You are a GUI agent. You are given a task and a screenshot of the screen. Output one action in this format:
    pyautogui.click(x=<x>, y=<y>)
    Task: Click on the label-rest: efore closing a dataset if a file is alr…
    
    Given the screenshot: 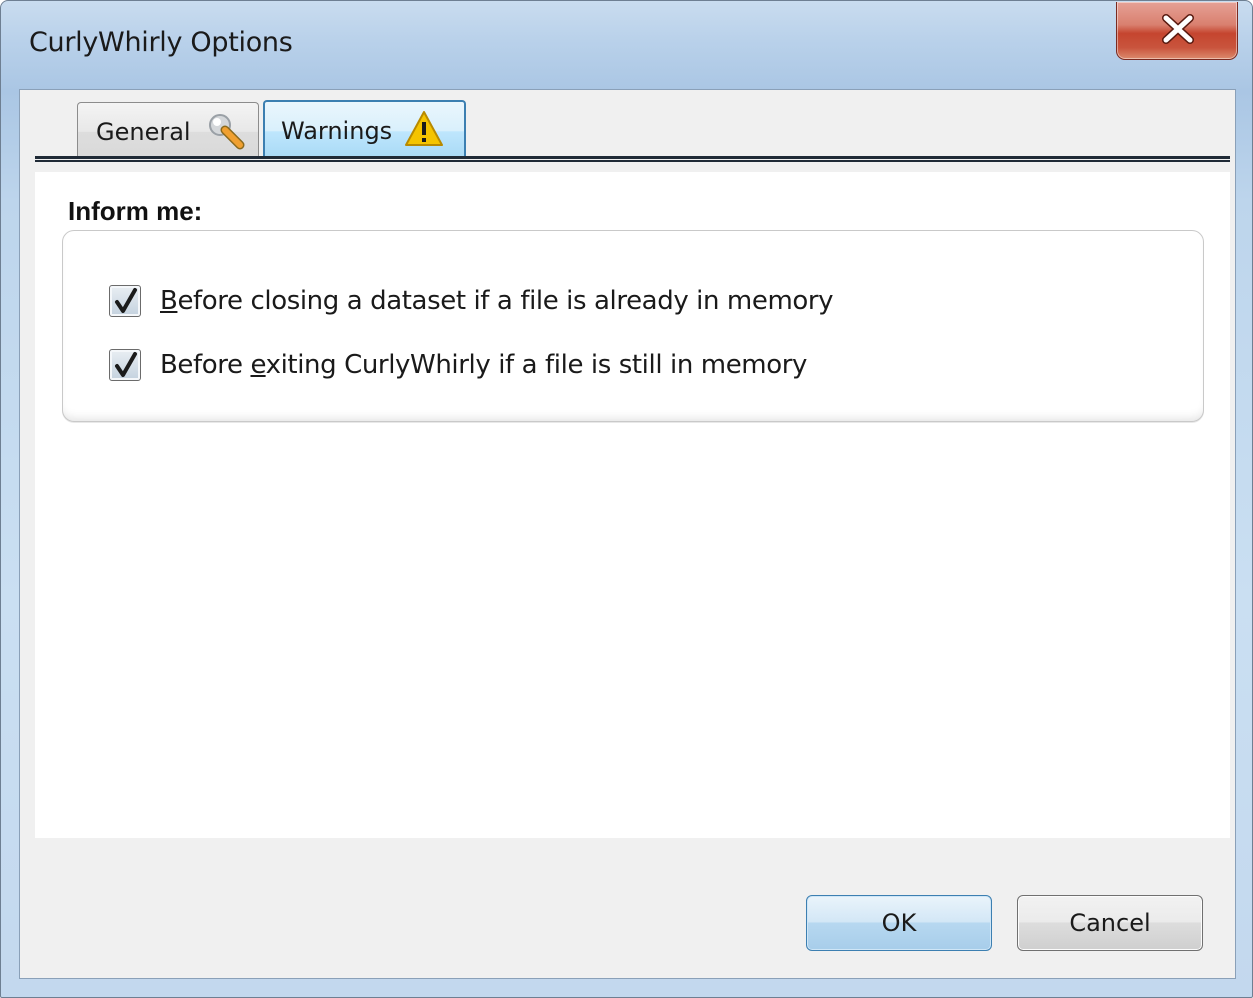 What is the action you would take?
    pyautogui.click(x=505, y=301)
    